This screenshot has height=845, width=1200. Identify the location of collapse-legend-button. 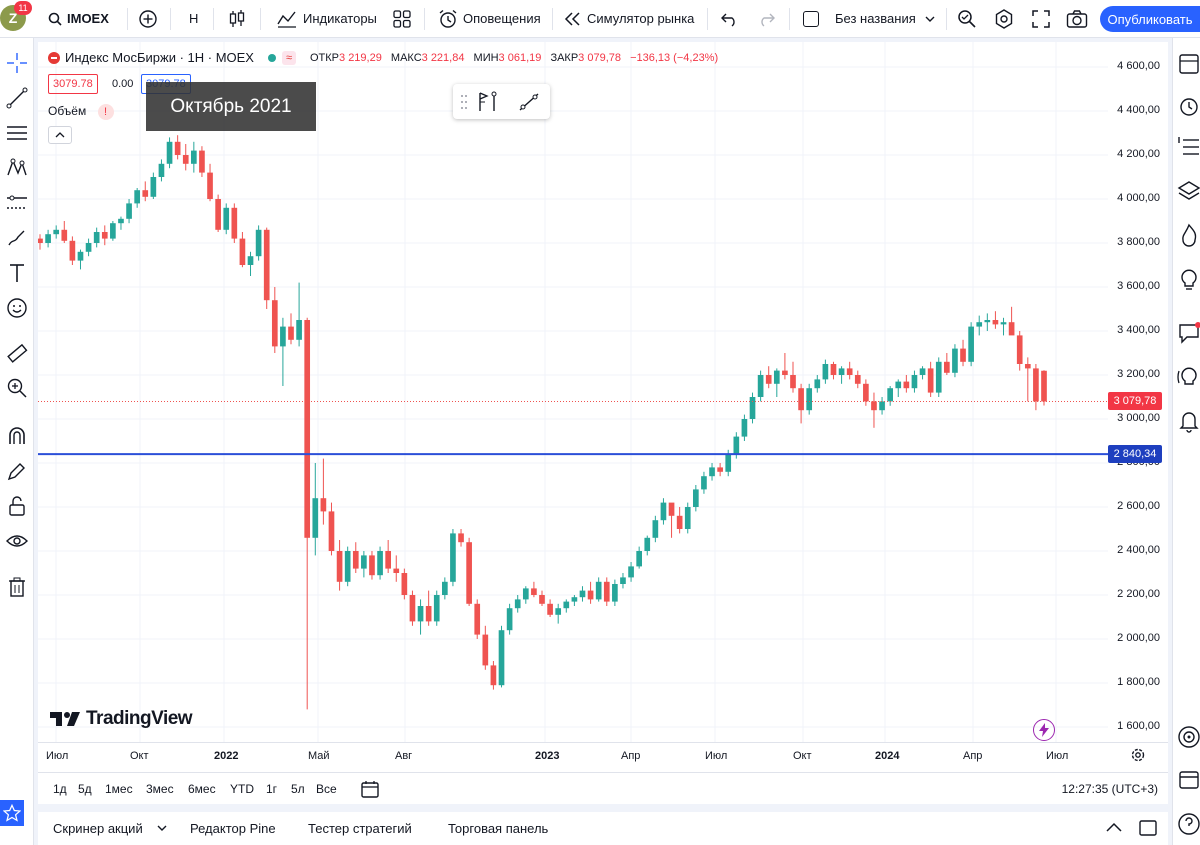
(60, 135).